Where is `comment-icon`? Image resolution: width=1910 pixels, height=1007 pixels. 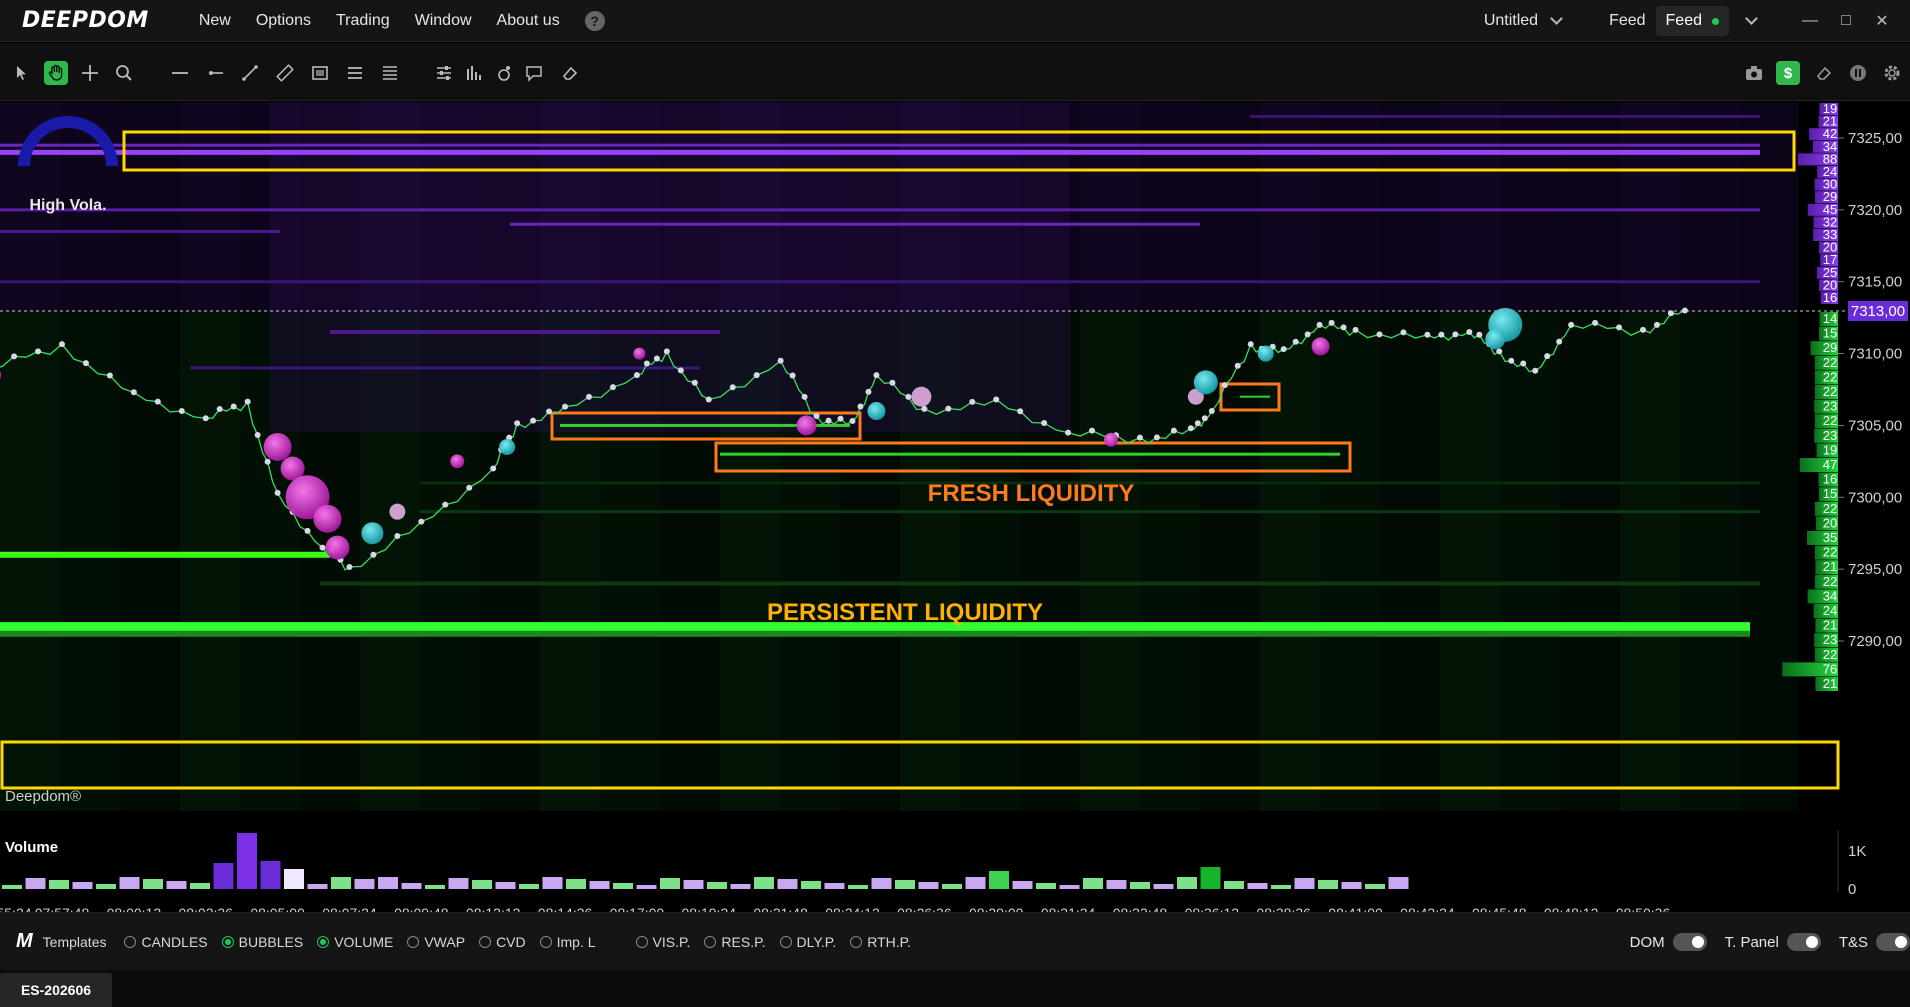
comment-icon is located at coordinates (534, 73).